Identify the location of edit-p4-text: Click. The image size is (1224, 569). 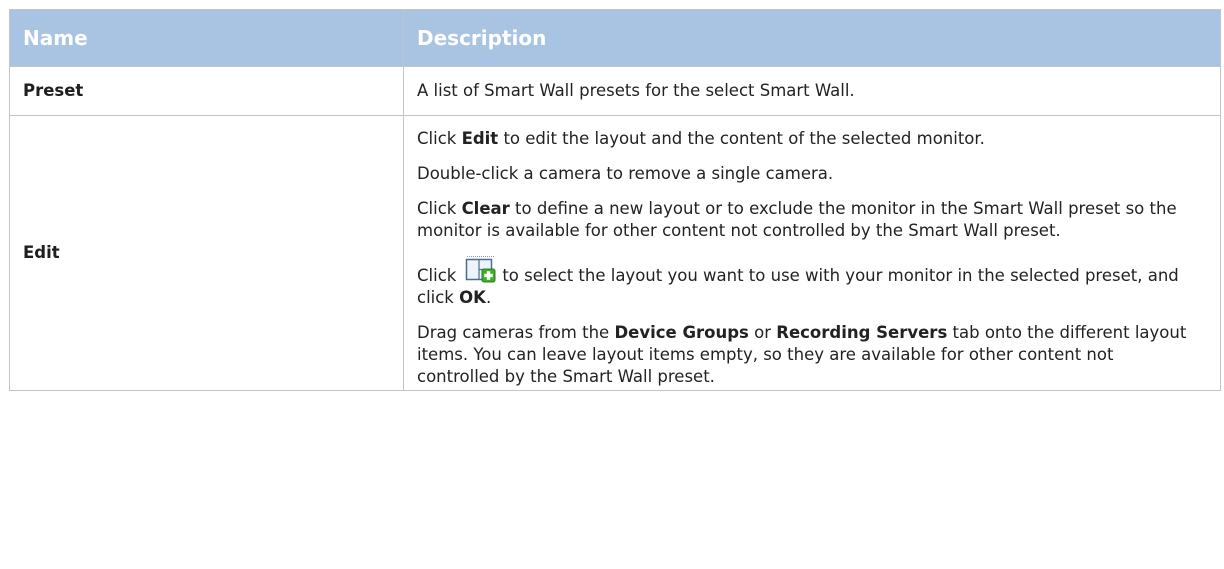
(437, 275).